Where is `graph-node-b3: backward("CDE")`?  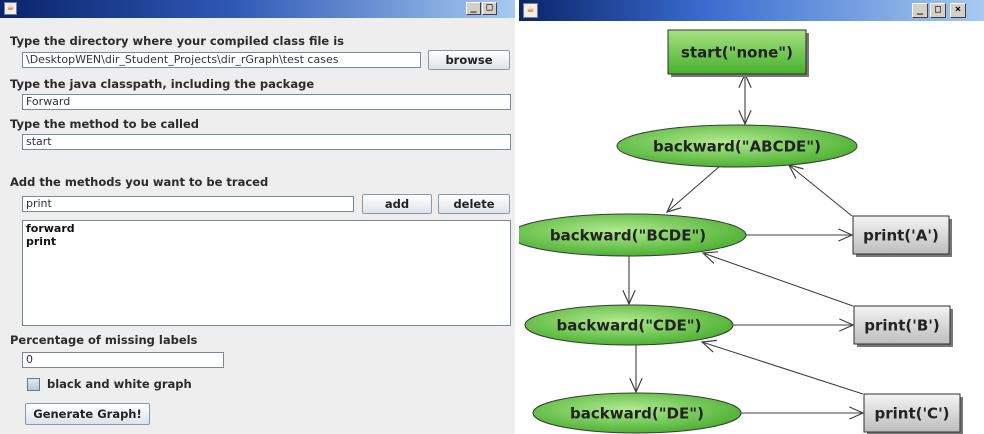
graph-node-b3: backward("CDE") is located at coordinates (629, 325).